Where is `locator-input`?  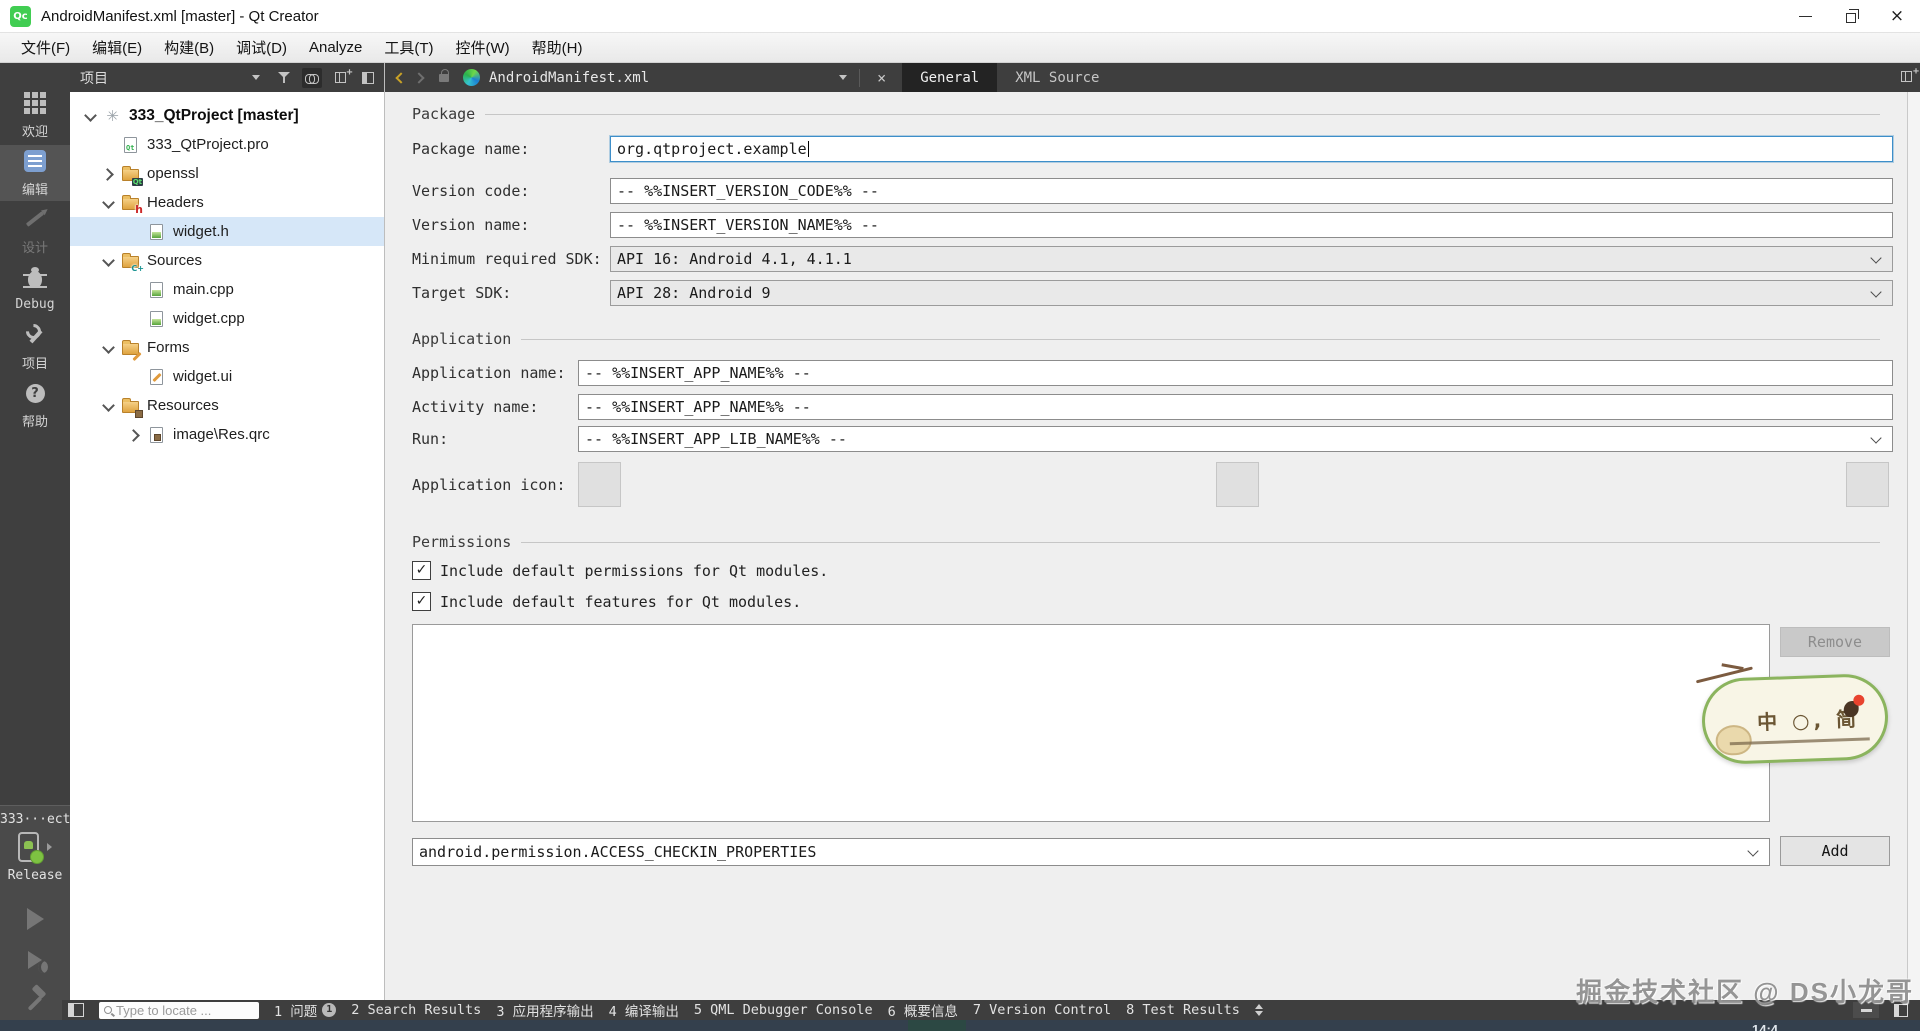 locator-input is located at coordinates (181, 1010).